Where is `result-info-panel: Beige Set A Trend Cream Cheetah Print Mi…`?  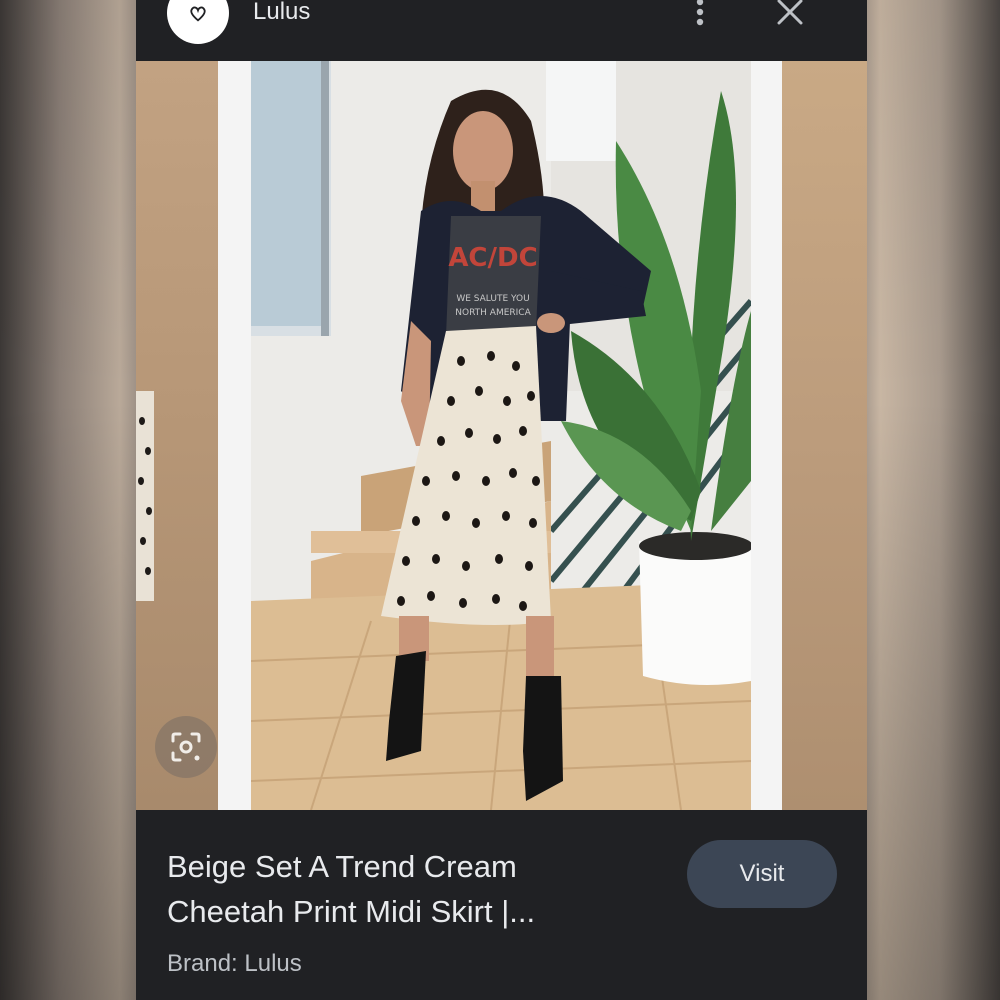
result-info-panel: Beige Set A Trend Cream Cheetah Print Mi… is located at coordinates (501, 905).